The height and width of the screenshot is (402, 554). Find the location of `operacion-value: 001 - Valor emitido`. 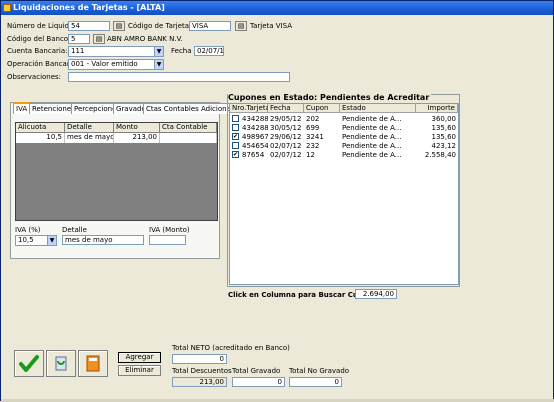

operacion-value: 001 - Valor emitido is located at coordinates (104, 64).